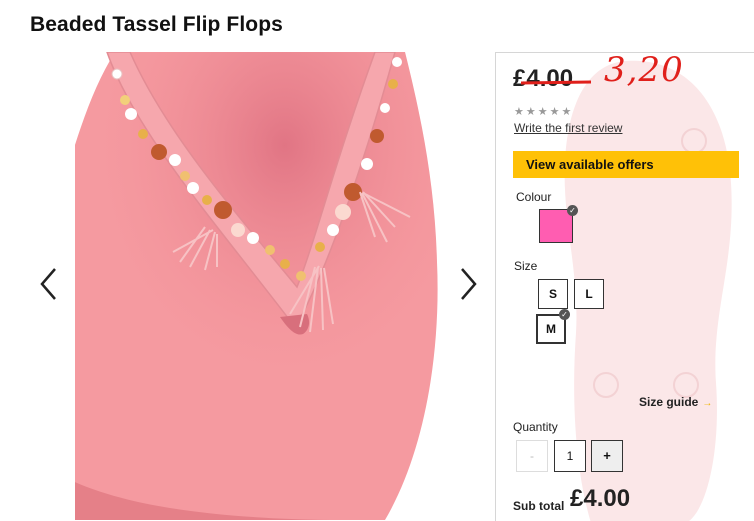 The image size is (754, 521). What do you see at coordinates (539, 506) in the screenshot?
I see `subtotal-label: Sub total` at bounding box center [539, 506].